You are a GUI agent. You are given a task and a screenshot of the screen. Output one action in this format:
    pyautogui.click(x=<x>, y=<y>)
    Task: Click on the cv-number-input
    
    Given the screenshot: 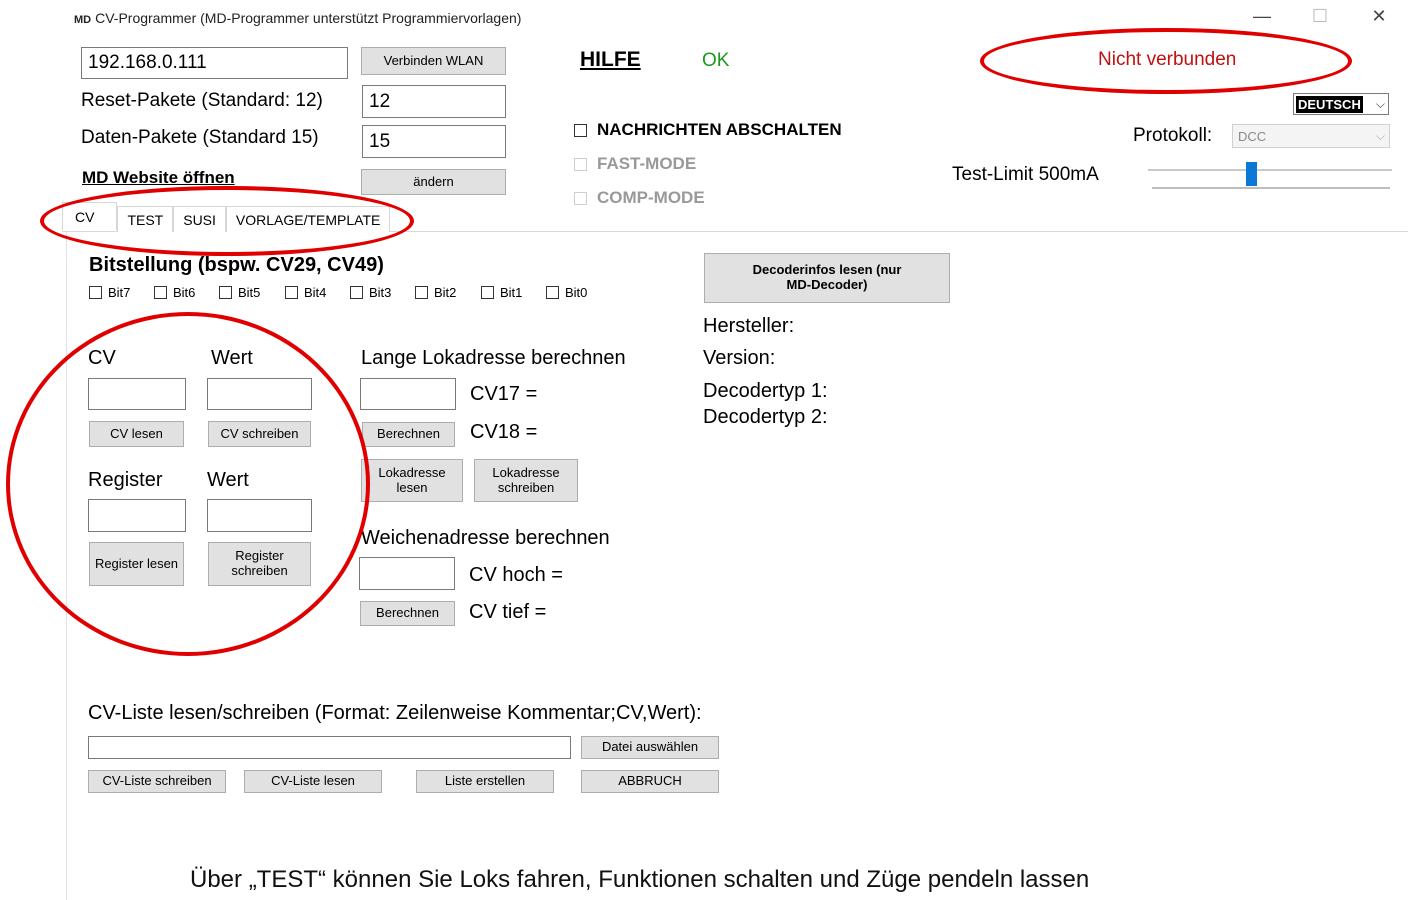 What is the action you would take?
    pyautogui.click(x=137, y=394)
    